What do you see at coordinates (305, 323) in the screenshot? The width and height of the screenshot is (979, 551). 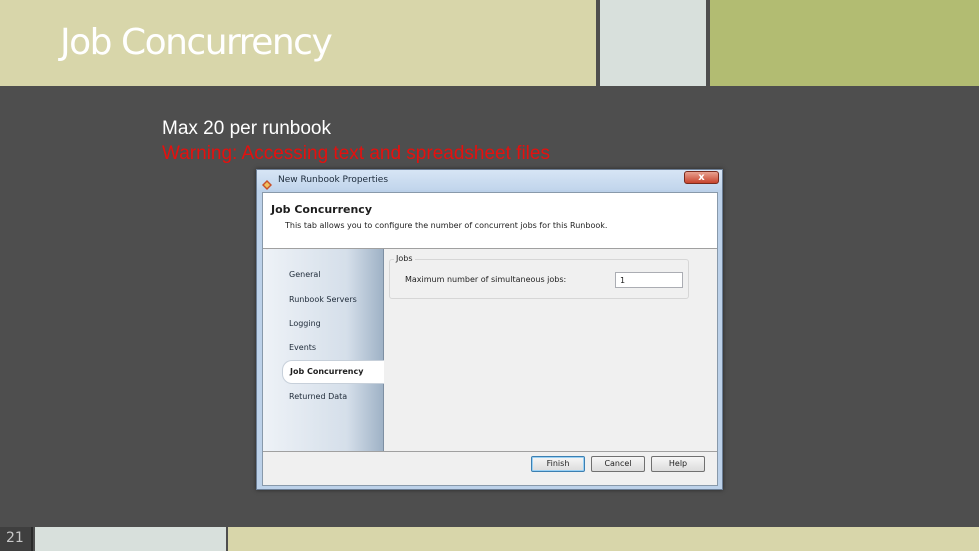 I see `nav-item-logging: Logging` at bounding box center [305, 323].